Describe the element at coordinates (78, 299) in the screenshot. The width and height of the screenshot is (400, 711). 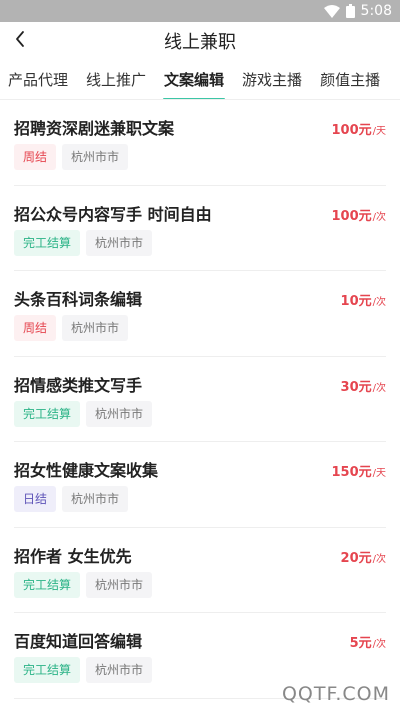
I see `job-title: 头条百科词条编辑` at that location.